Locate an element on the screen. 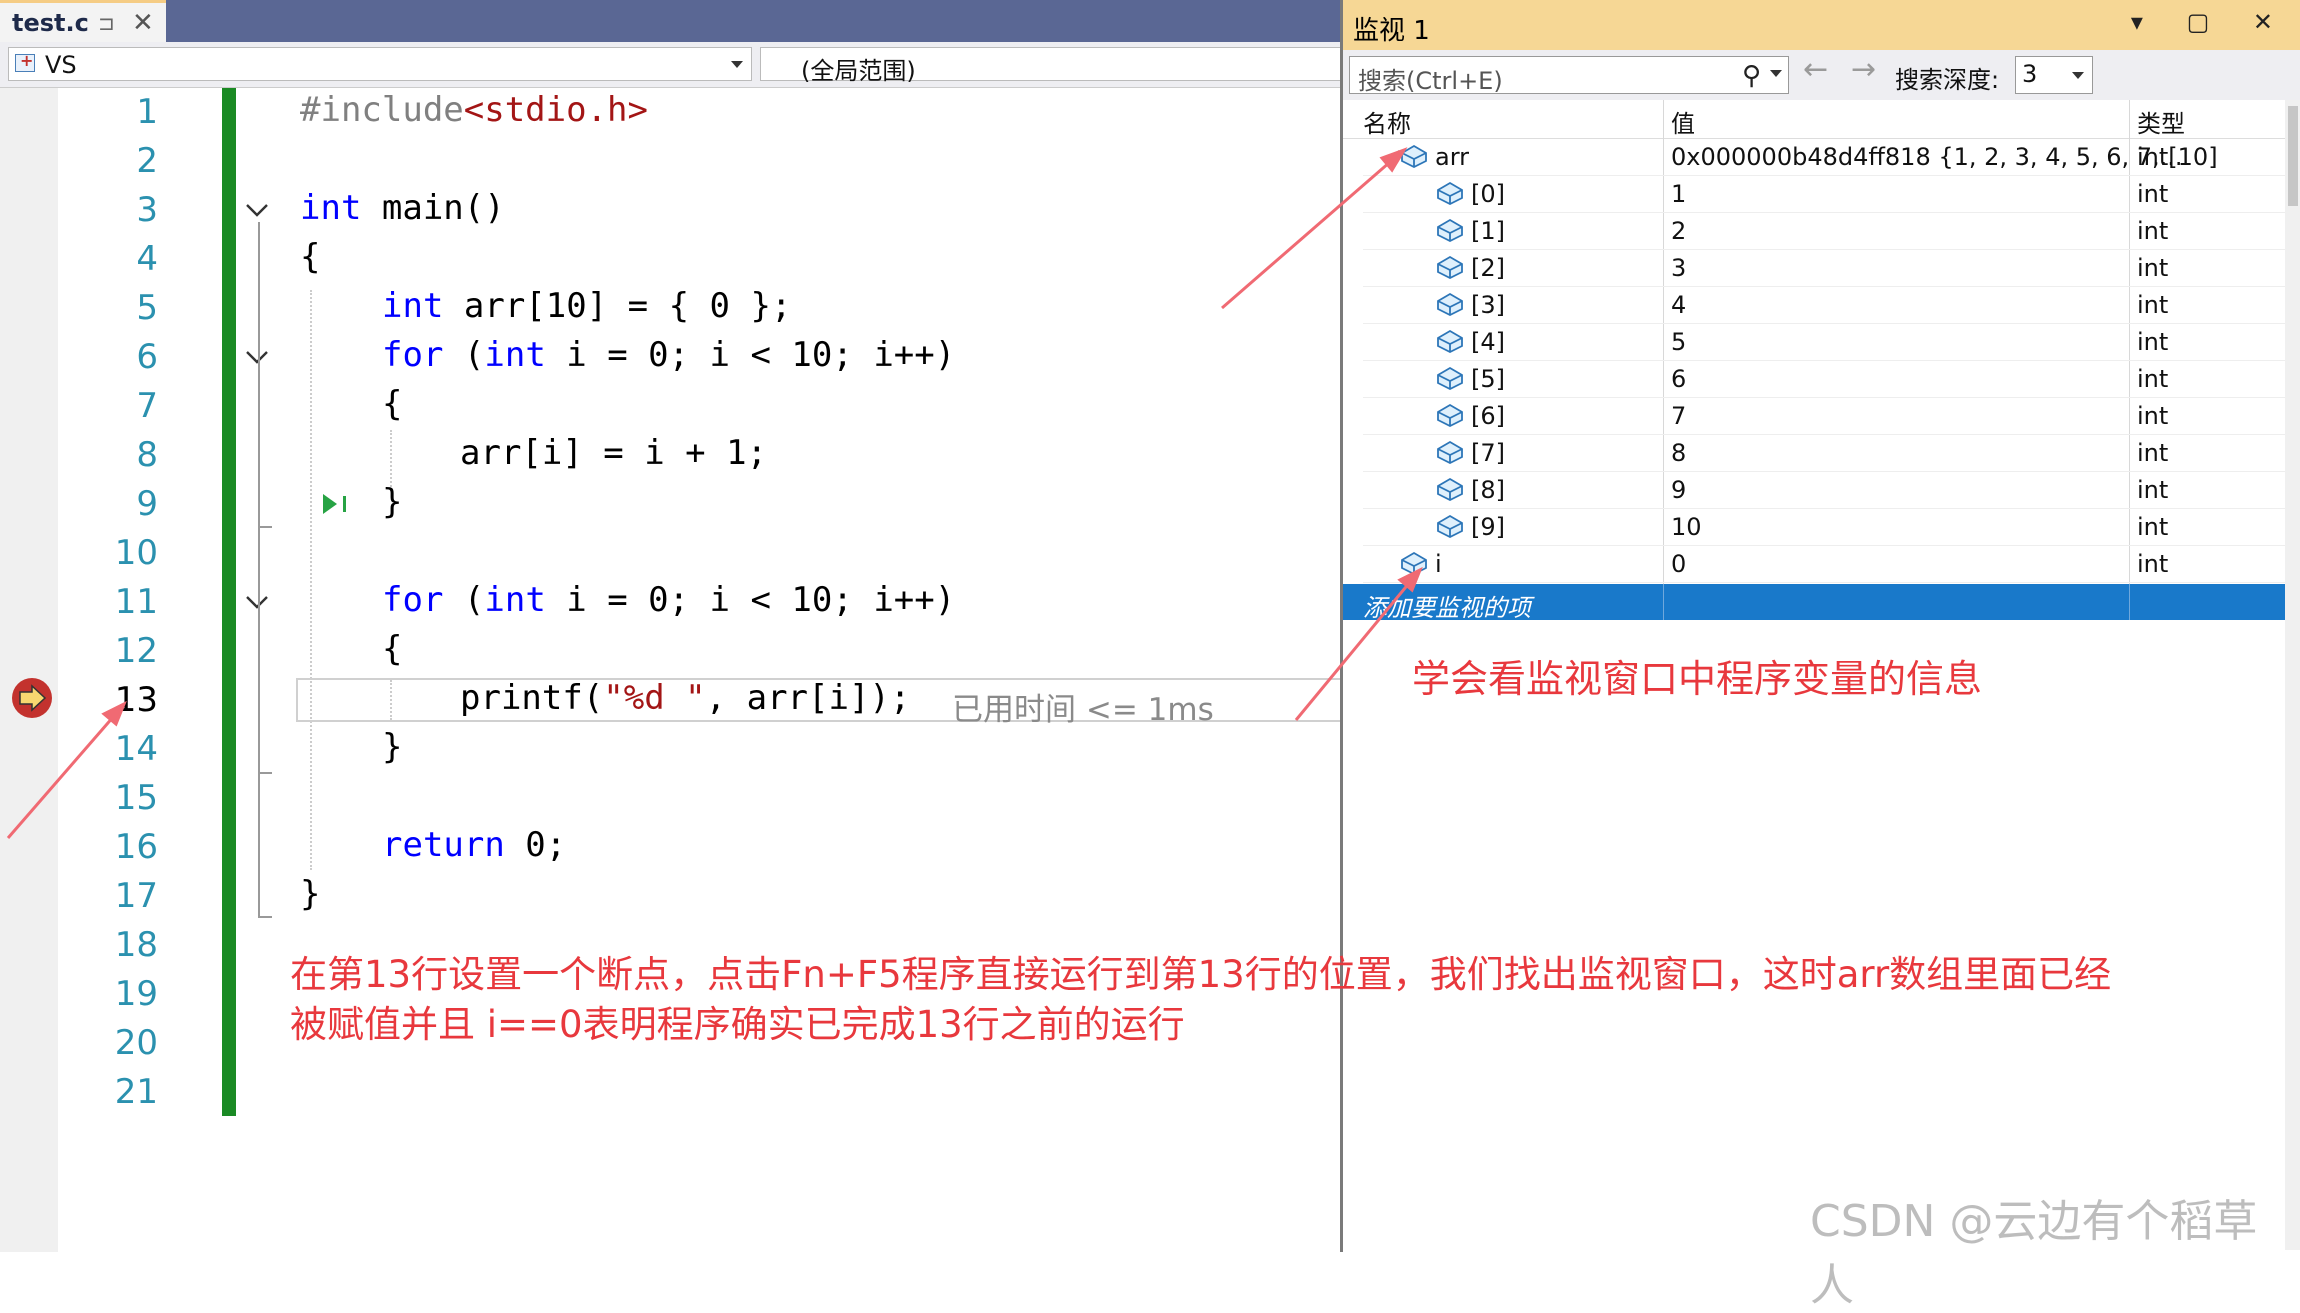 The width and height of the screenshot is (2300, 1313). annotation-watch-note: 学会看监视窗口中程序变量的信息 is located at coordinates (1697, 679).